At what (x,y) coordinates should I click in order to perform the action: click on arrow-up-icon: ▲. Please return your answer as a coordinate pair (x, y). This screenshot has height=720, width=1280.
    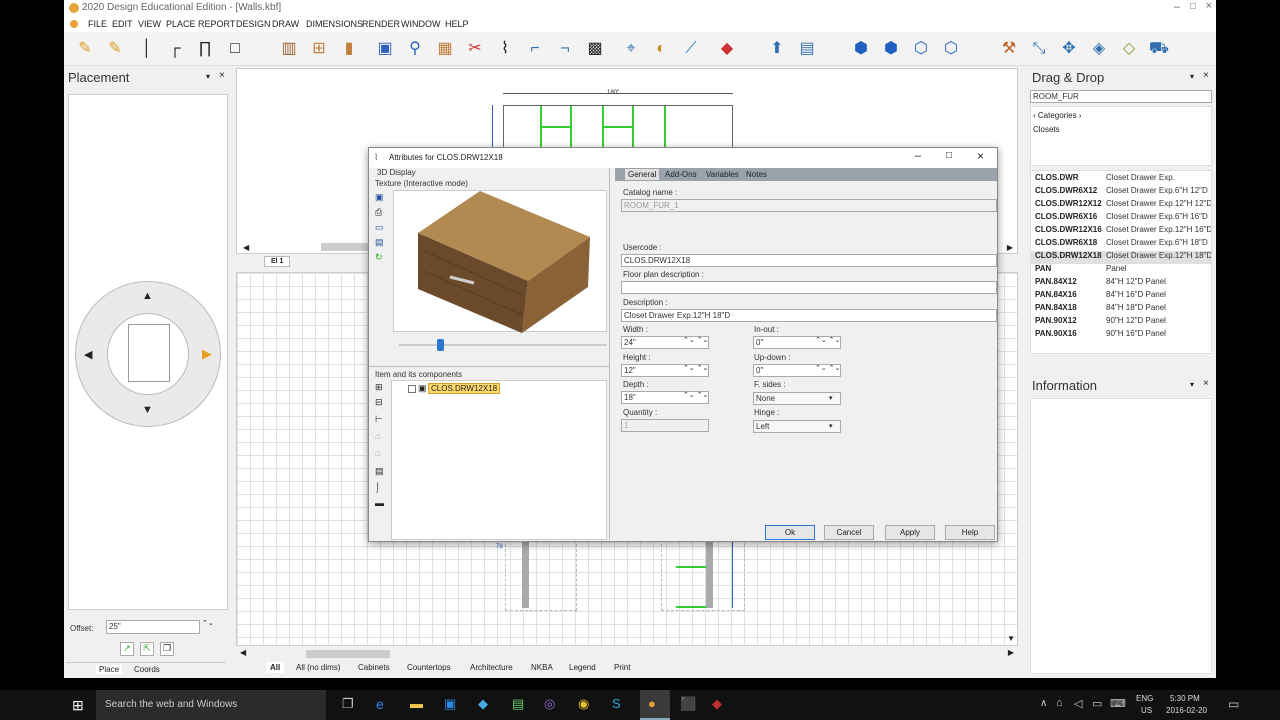
    Looking at the image, I should click on (147, 296).